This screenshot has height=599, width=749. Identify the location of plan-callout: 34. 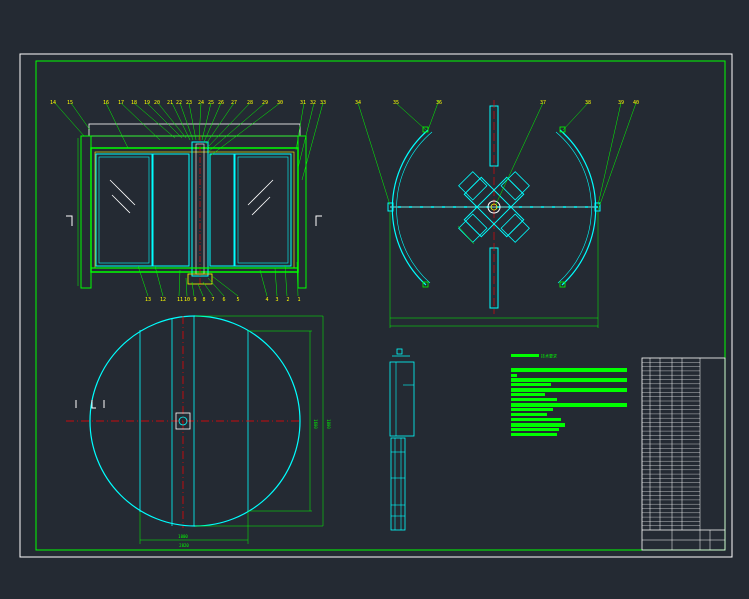
(358, 103).